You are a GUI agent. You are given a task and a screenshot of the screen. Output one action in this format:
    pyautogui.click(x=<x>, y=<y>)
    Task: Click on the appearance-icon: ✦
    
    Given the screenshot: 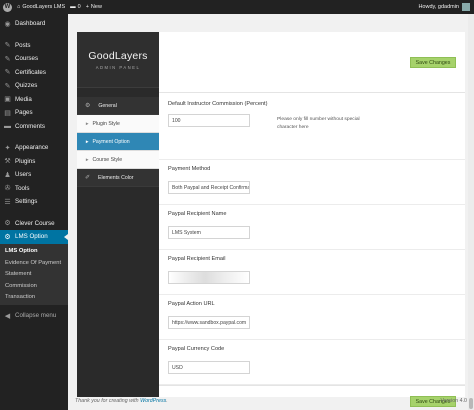 What is the action you would take?
    pyautogui.click(x=7, y=148)
    